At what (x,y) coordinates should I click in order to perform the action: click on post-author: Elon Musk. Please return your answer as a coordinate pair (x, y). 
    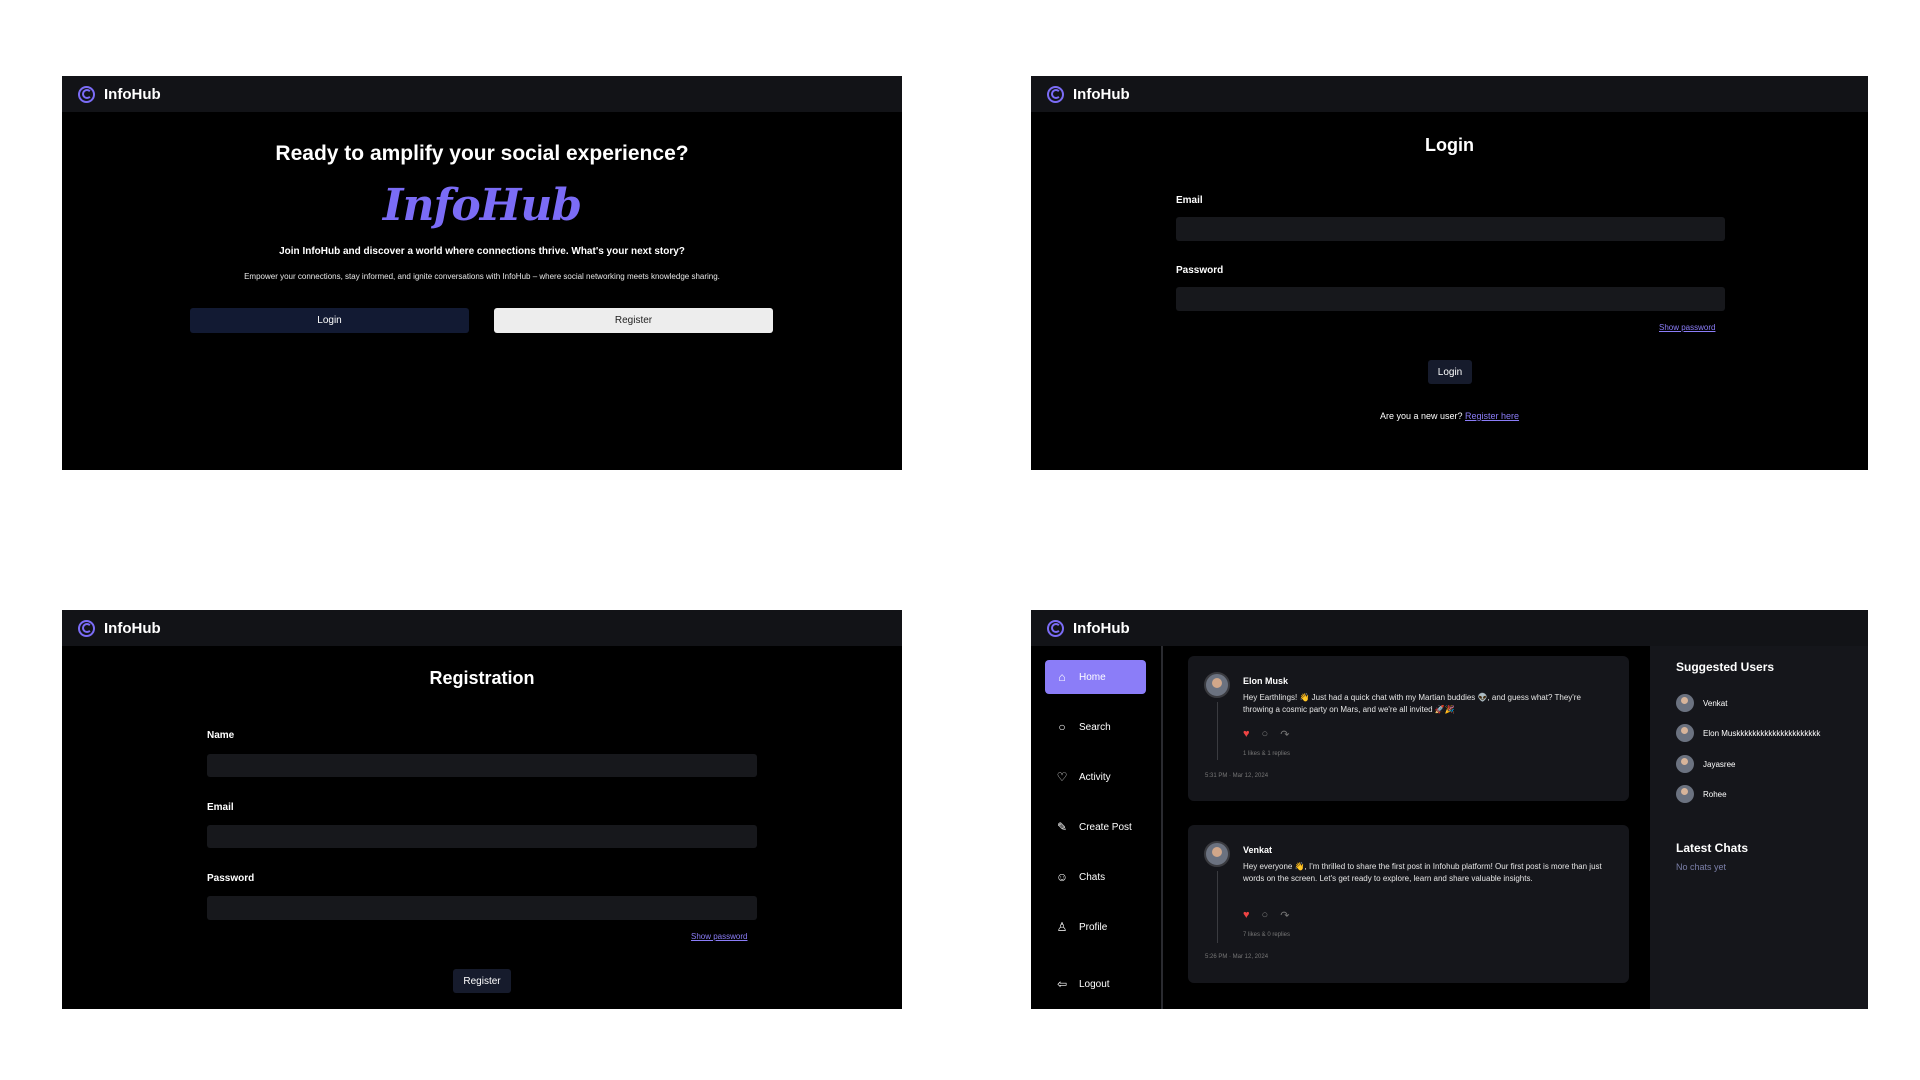
    Looking at the image, I should click on (1265, 681).